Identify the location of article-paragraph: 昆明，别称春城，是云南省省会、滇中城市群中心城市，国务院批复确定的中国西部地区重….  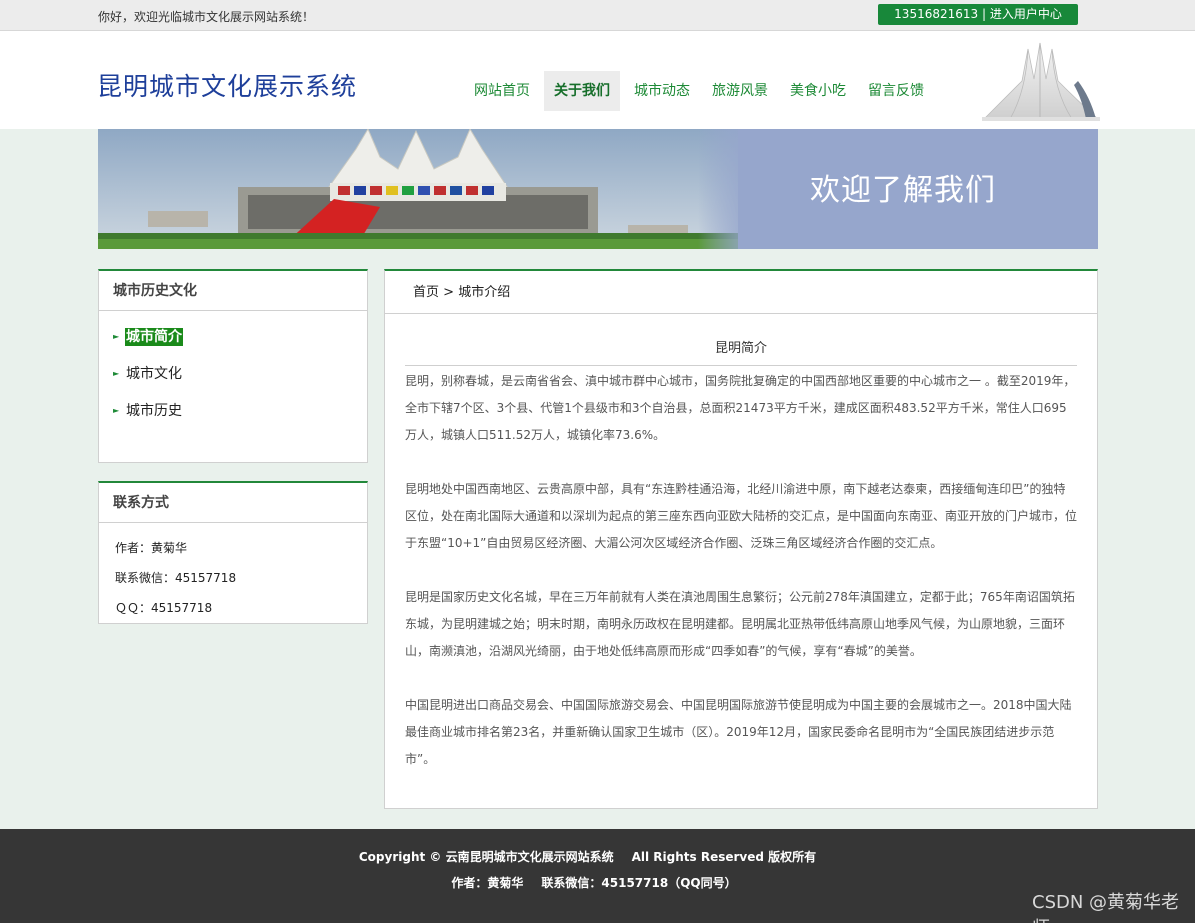
(740, 408).